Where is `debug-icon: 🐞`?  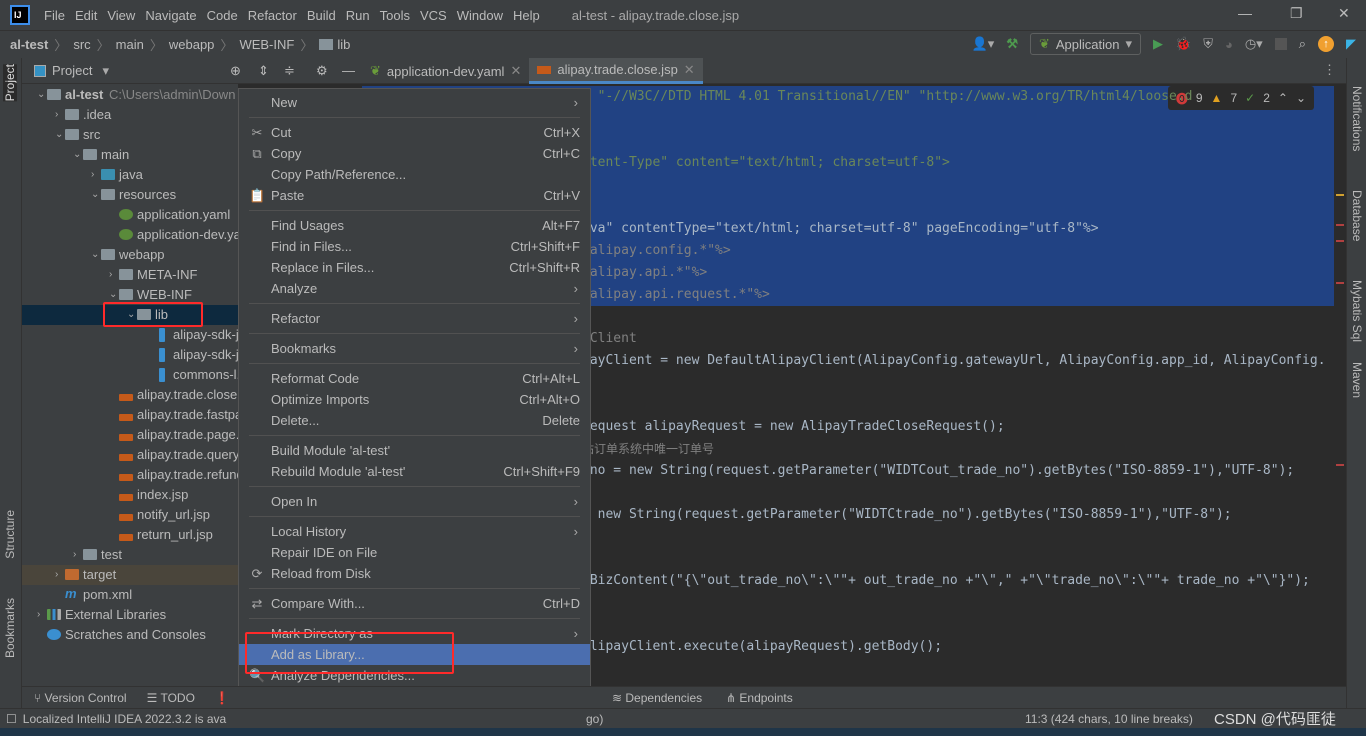 debug-icon: 🐞 is located at coordinates (1183, 44).